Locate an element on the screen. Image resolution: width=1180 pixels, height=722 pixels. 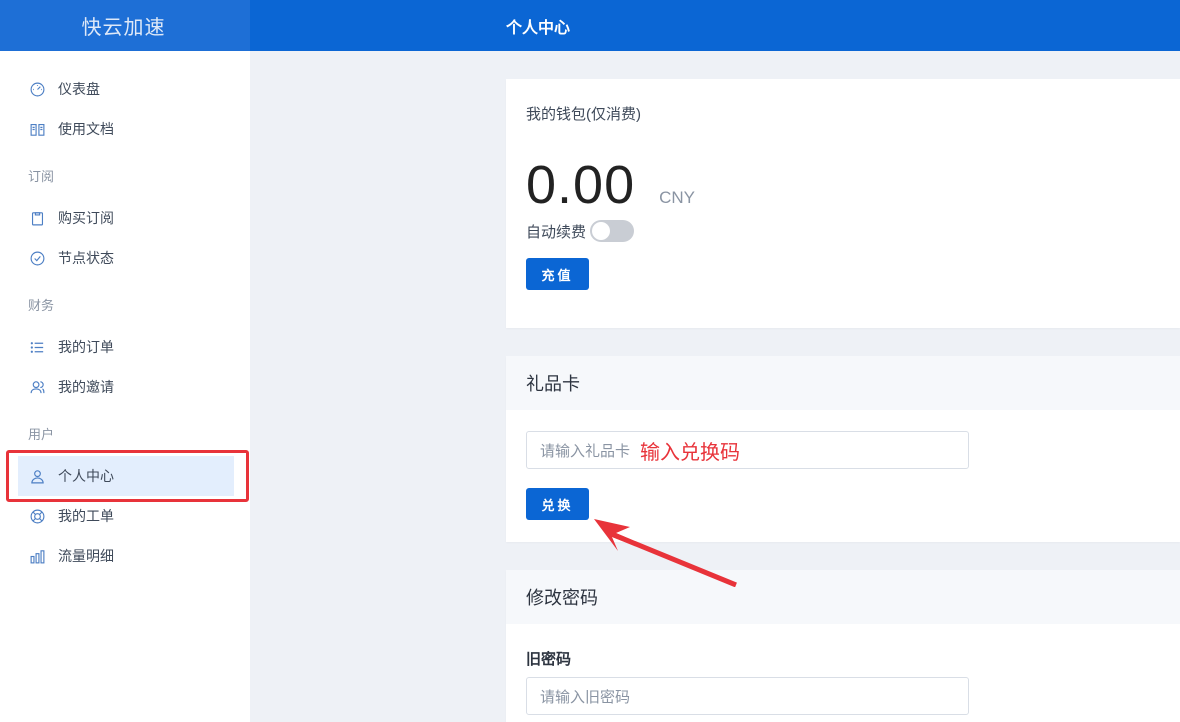
auto-renew-toggle is located at coordinates (612, 231).